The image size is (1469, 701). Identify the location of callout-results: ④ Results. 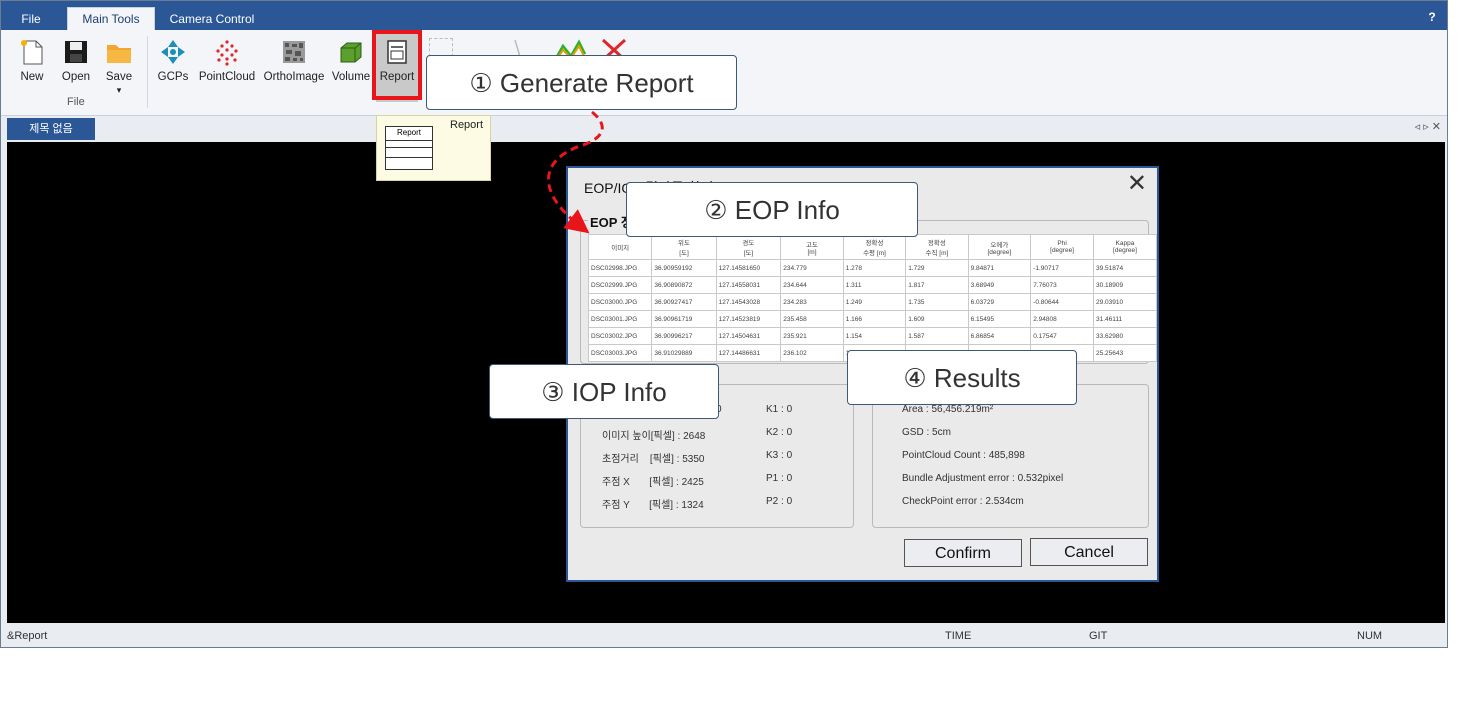
(962, 377).